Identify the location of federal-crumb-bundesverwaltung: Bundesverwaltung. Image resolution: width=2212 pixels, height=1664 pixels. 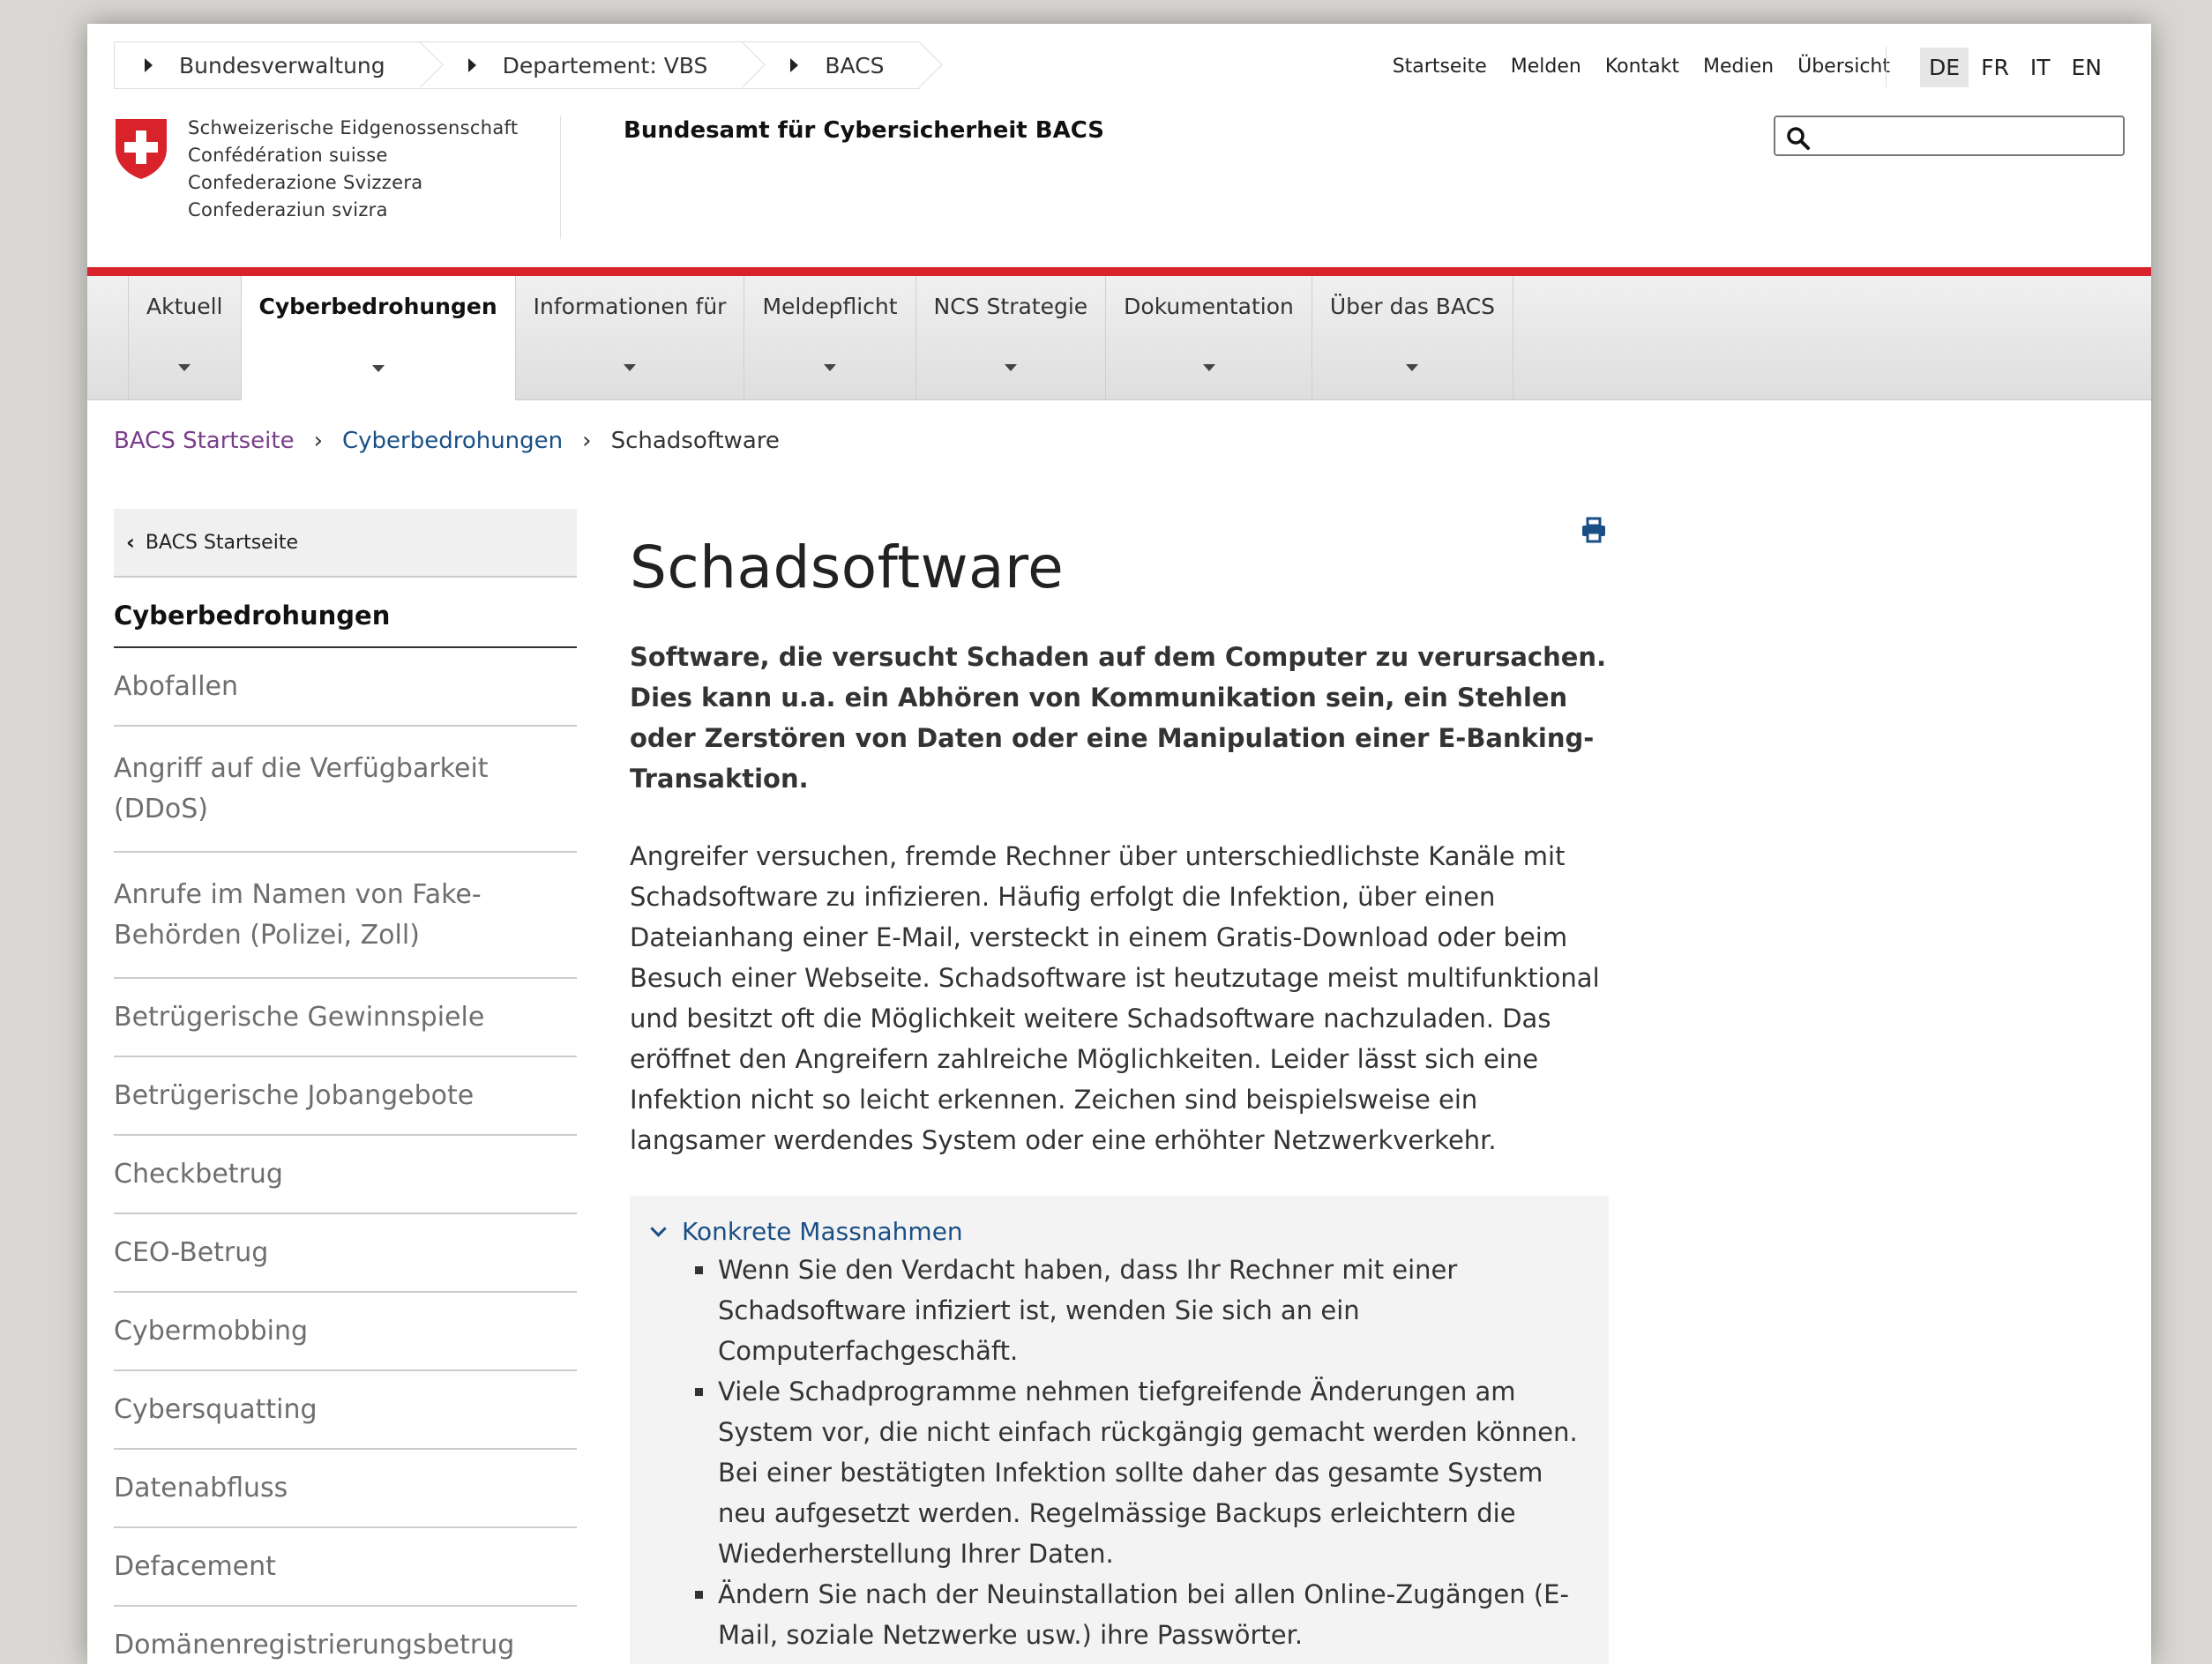
(267, 65).